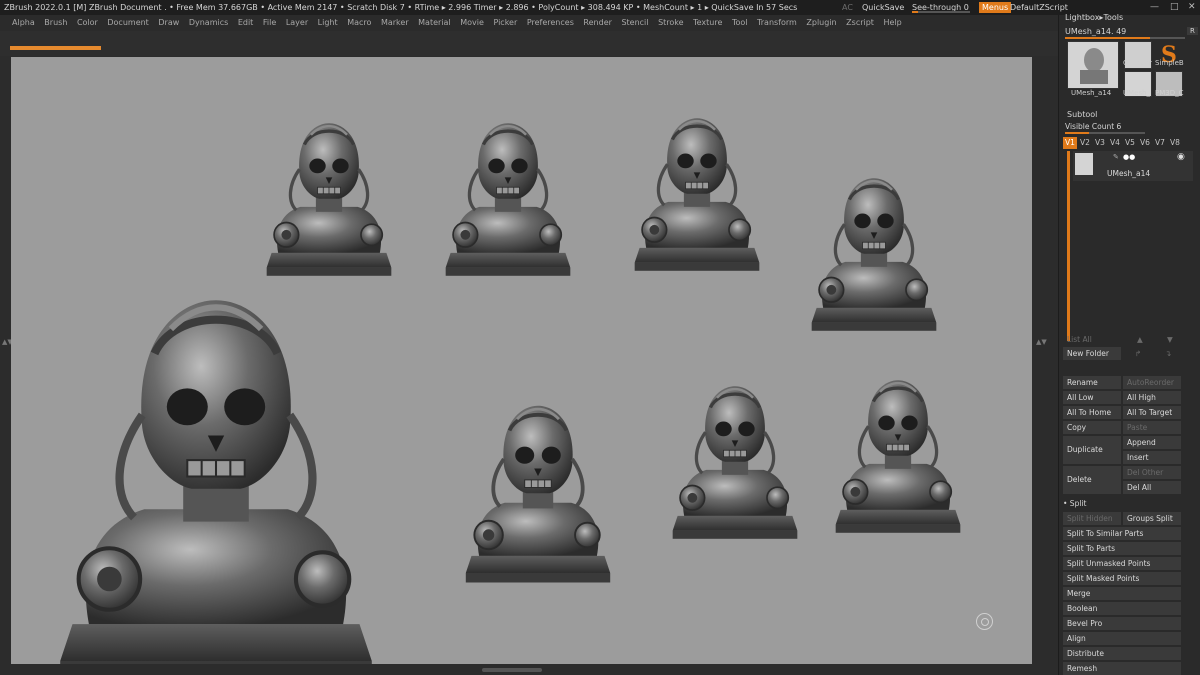 This screenshot has height=675, width=1200. What do you see at coordinates (707, 22) in the screenshot?
I see `menu-texture: Texture` at bounding box center [707, 22].